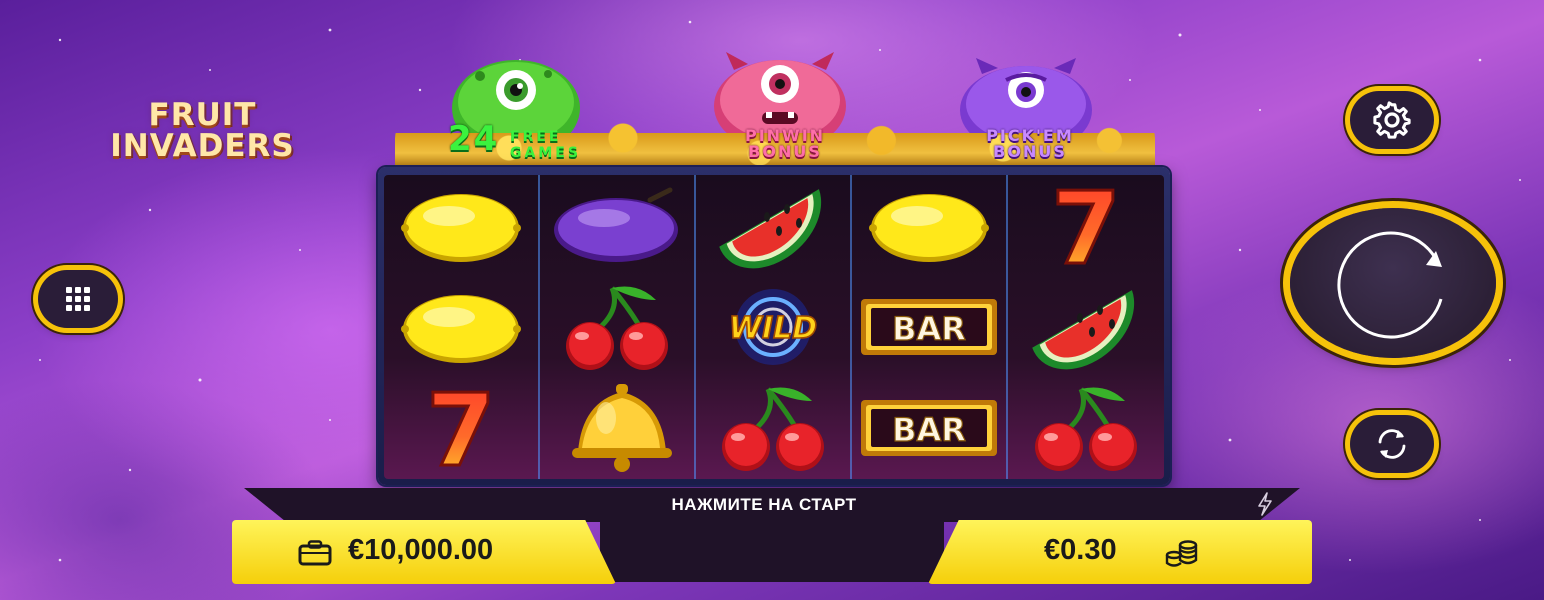 The image size is (1544, 600). I want to click on bet-value: €0.30, so click(1080, 550).